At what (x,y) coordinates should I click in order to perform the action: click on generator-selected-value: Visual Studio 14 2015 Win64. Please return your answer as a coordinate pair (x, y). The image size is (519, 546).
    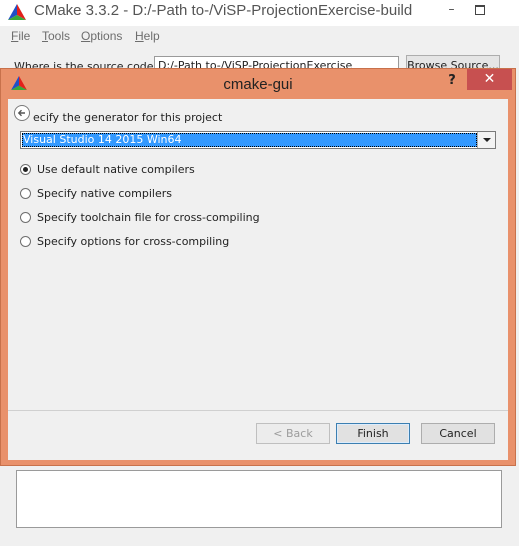
    Looking at the image, I should click on (249, 140).